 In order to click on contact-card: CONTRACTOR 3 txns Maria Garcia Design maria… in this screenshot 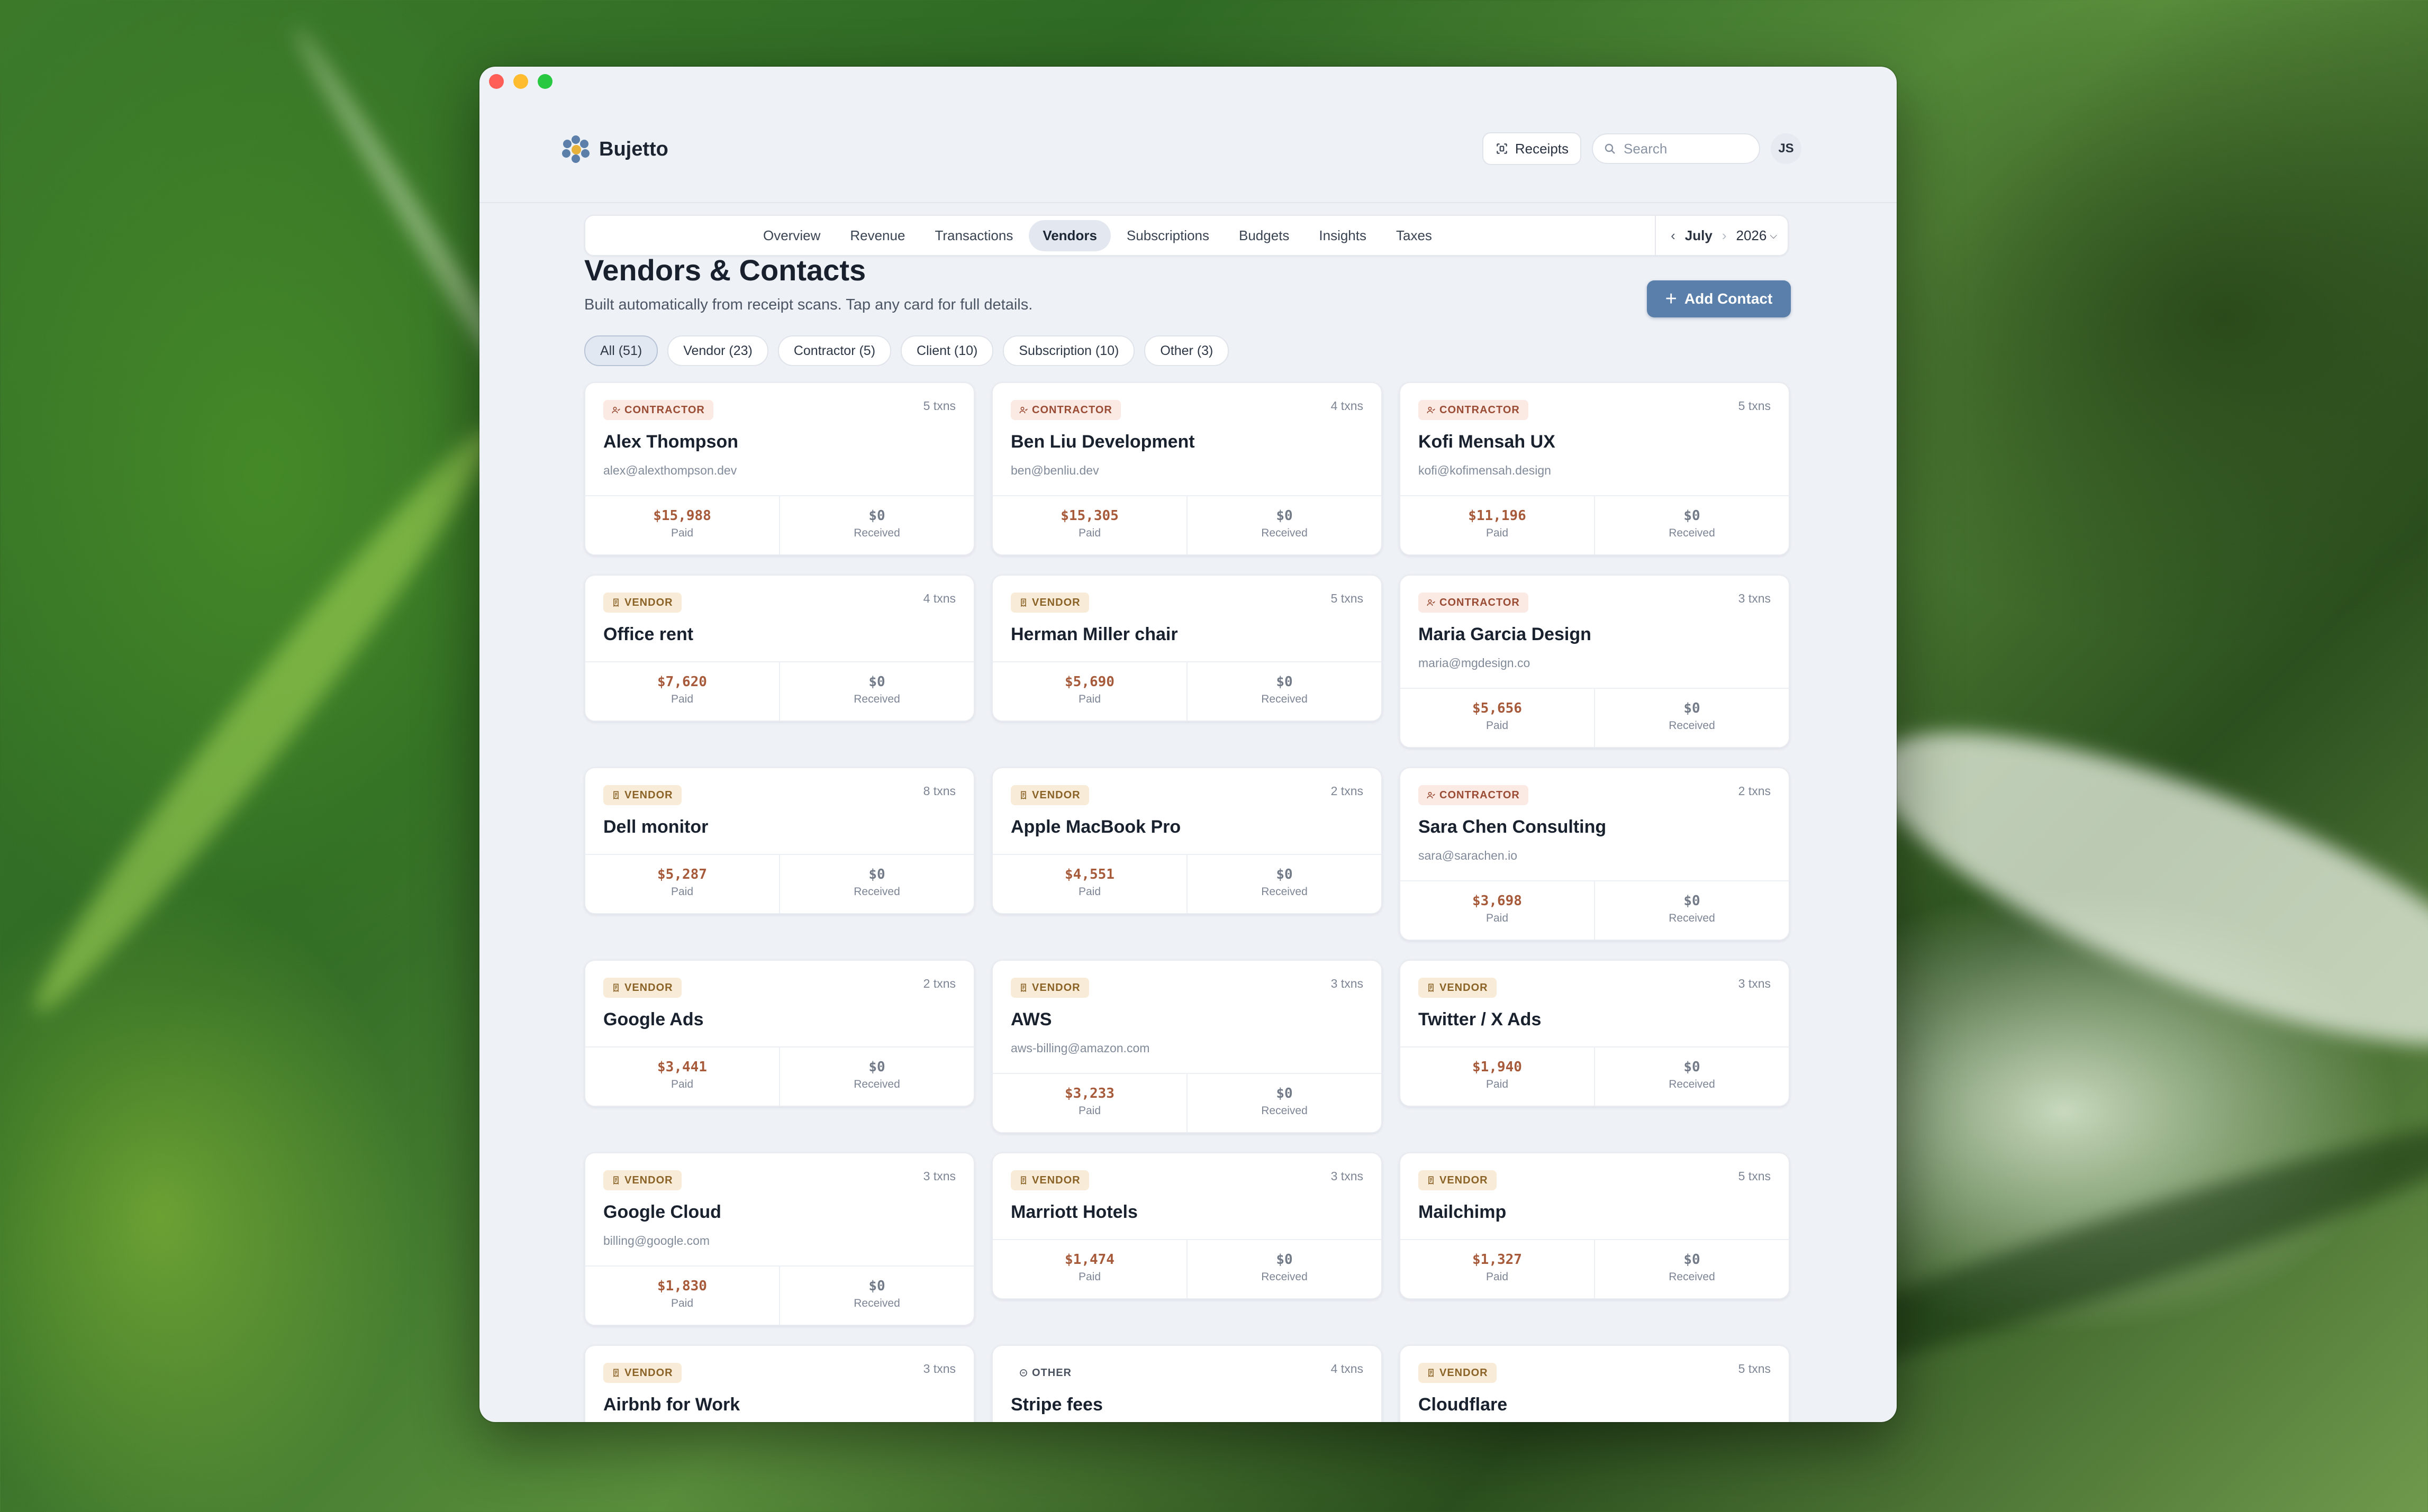, I will do `click(1595, 662)`.